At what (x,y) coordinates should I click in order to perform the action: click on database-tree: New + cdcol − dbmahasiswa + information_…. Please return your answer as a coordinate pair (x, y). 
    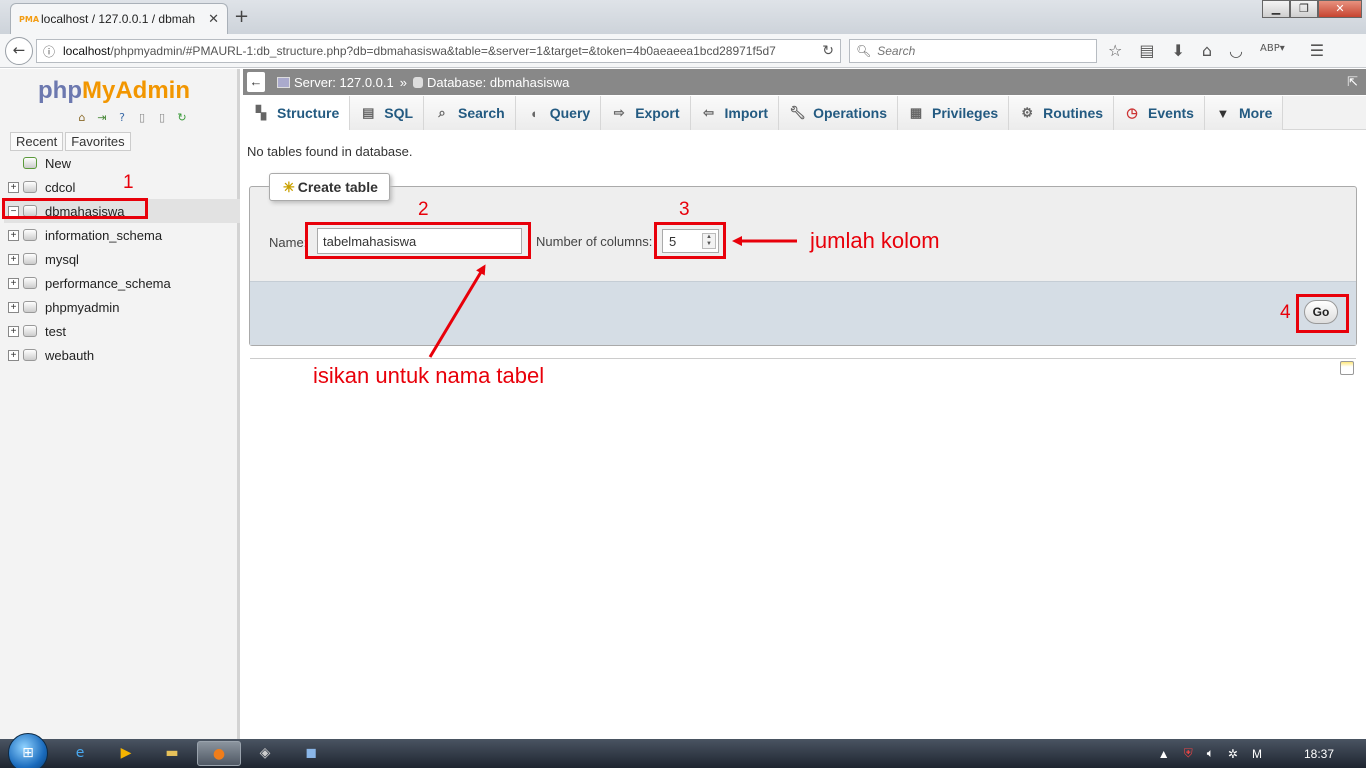
    Looking at the image, I should click on (122, 259).